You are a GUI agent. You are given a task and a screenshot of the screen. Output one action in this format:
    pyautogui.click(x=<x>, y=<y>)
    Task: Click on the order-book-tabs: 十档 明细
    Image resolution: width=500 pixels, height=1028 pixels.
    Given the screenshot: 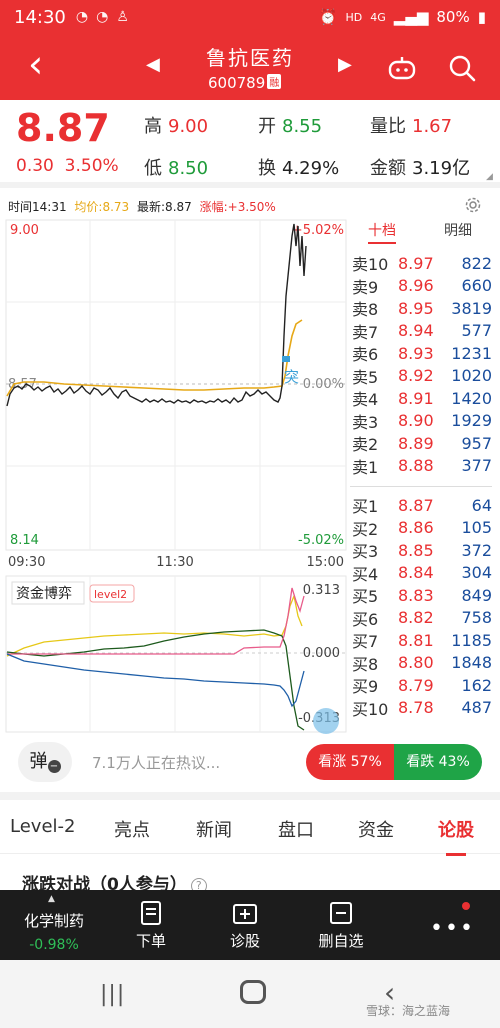 What is the action you would take?
    pyautogui.click(x=421, y=232)
    